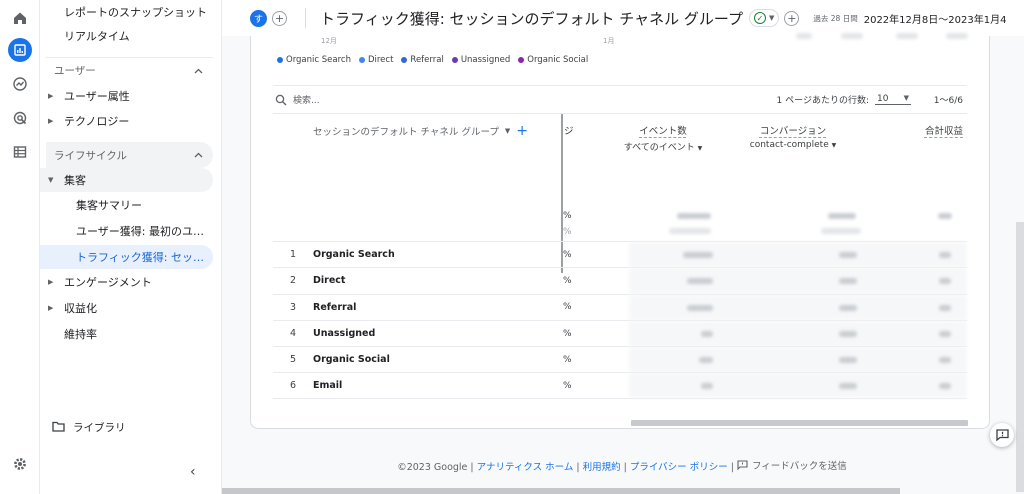 The image size is (1024, 494). What do you see at coordinates (561, 491) in the screenshot?
I see `page-horizontal-scrollbar` at bounding box center [561, 491].